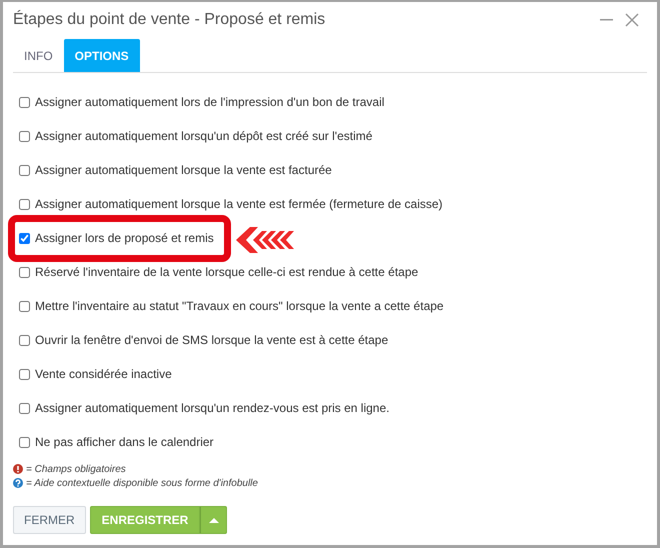 The height and width of the screenshot is (548, 660). What do you see at coordinates (124, 238) in the screenshot?
I see `option-label: Assigner lors de proposé et remis` at bounding box center [124, 238].